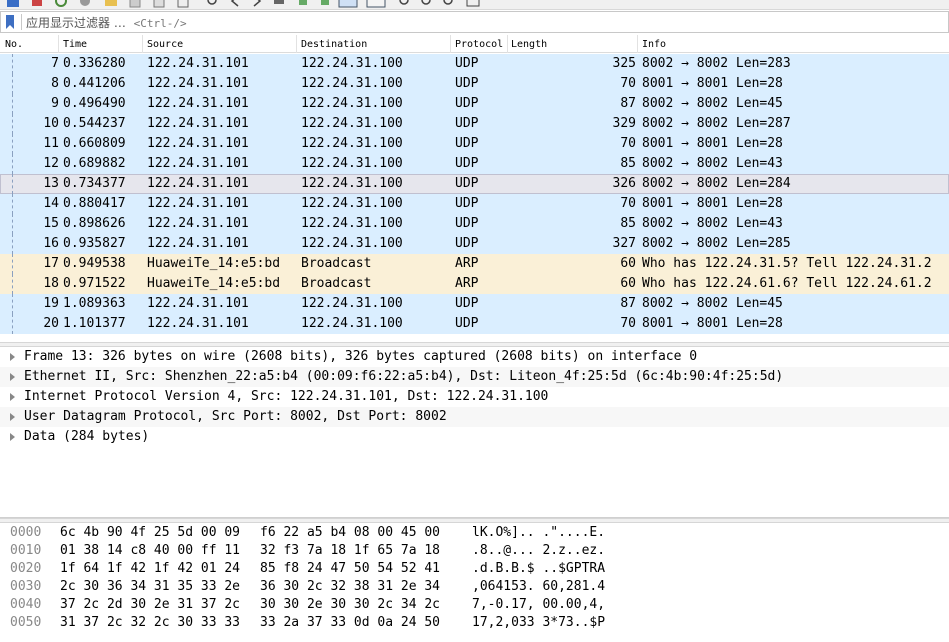  Describe the element at coordinates (159, 4) in the screenshot. I see `close-file-icon` at that location.